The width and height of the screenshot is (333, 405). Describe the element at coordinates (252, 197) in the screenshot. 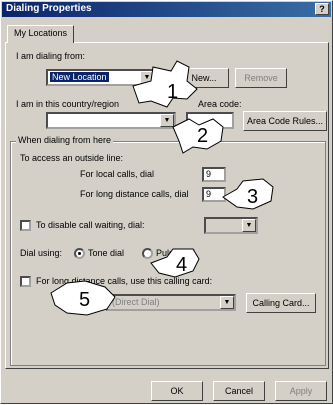

I see `callout-3-number: 3` at that location.